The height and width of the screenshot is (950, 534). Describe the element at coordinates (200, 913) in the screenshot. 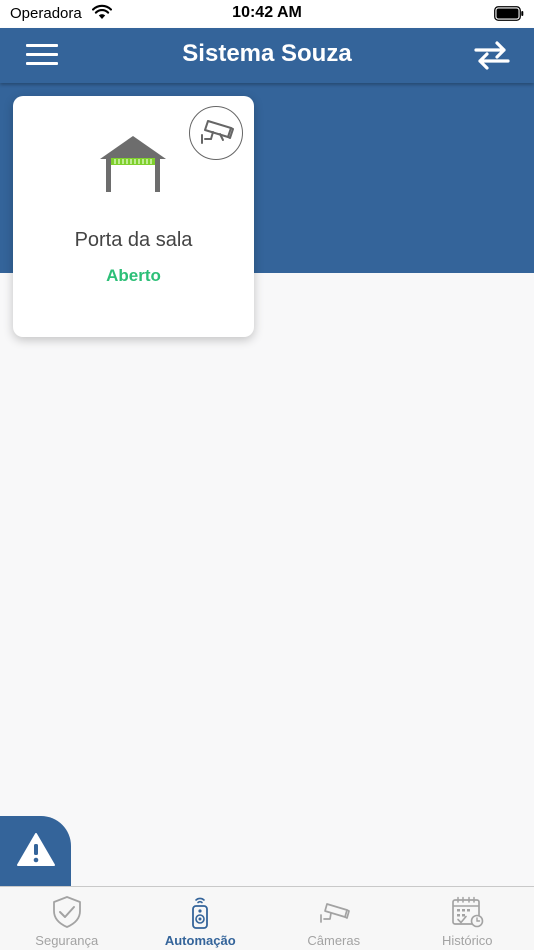

I see `remote-control-icon` at that location.